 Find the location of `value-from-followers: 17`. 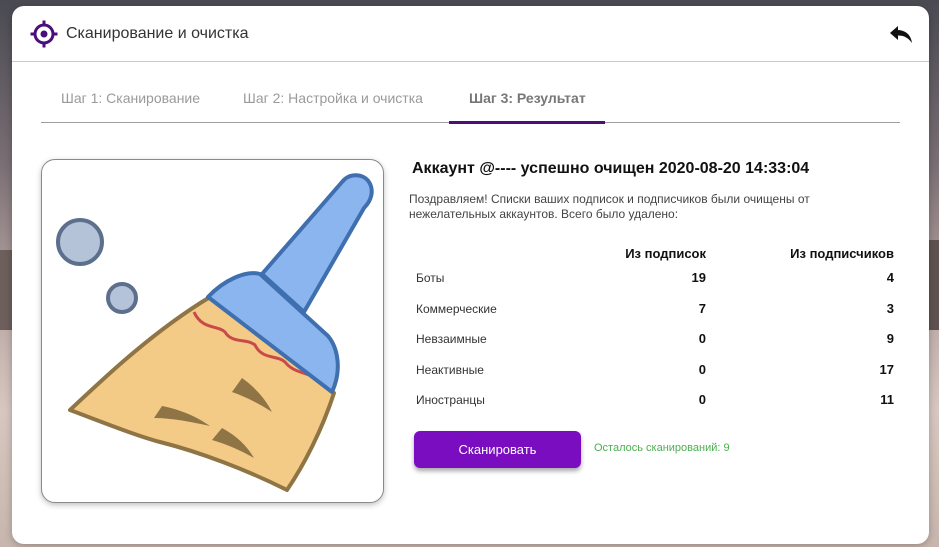

value-from-followers: 17 is located at coordinates (886, 369).